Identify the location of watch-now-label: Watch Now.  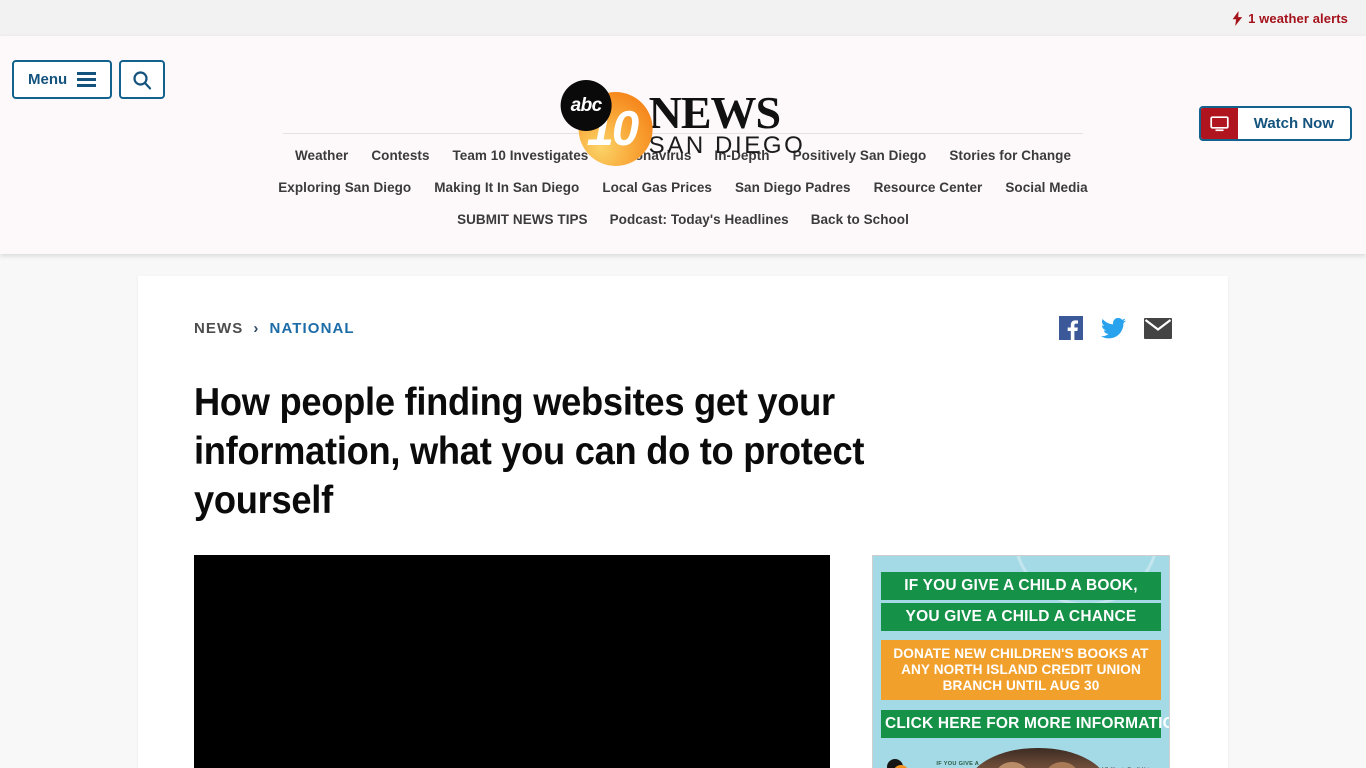
(1293, 123).